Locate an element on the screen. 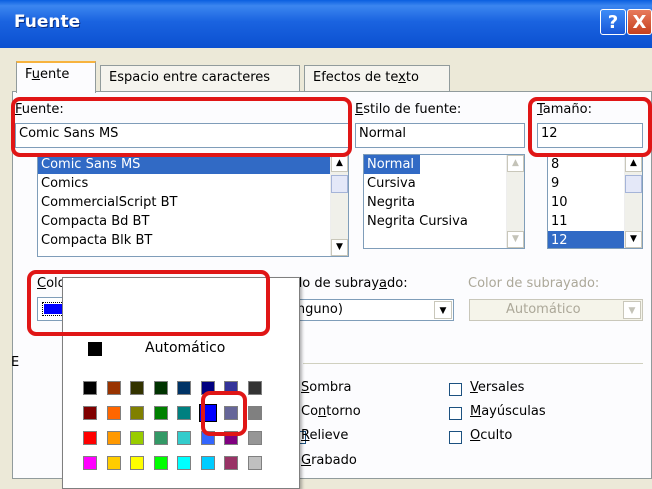 This screenshot has width=652, height=489. effect-oculto: Oculto is located at coordinates (491, 435).